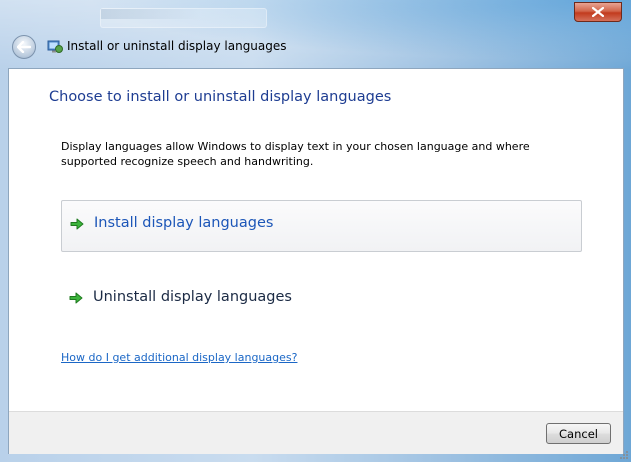  I want to click on close-icon, so click(598, 12).